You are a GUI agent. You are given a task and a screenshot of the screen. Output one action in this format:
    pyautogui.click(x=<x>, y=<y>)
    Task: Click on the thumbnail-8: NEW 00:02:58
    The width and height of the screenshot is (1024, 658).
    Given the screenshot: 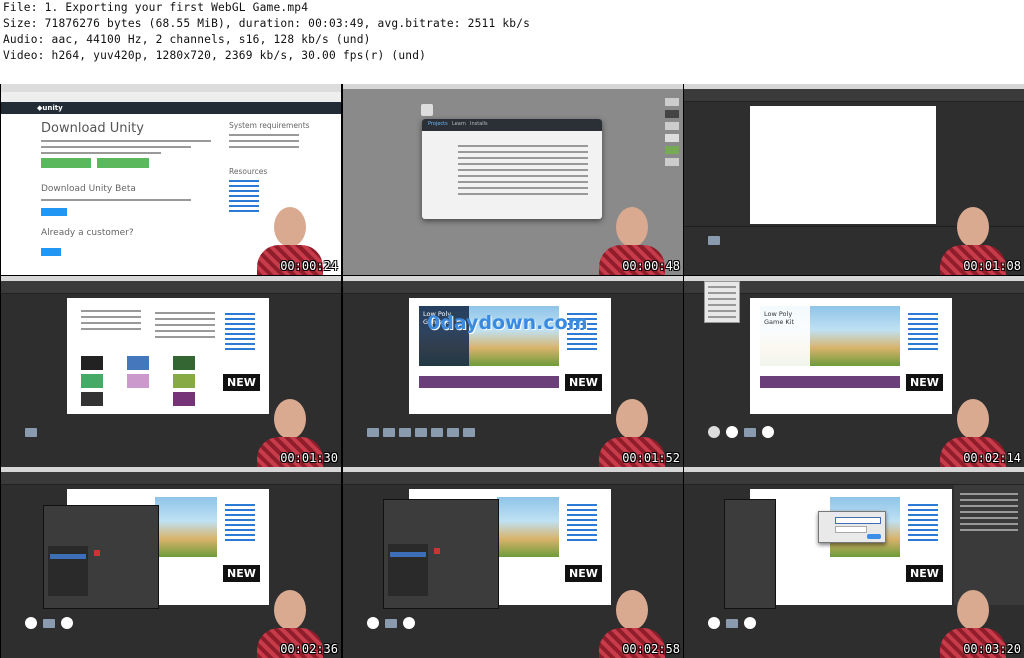 What is the action you would take?
    pyautogui.click(x=513, y=562)
    